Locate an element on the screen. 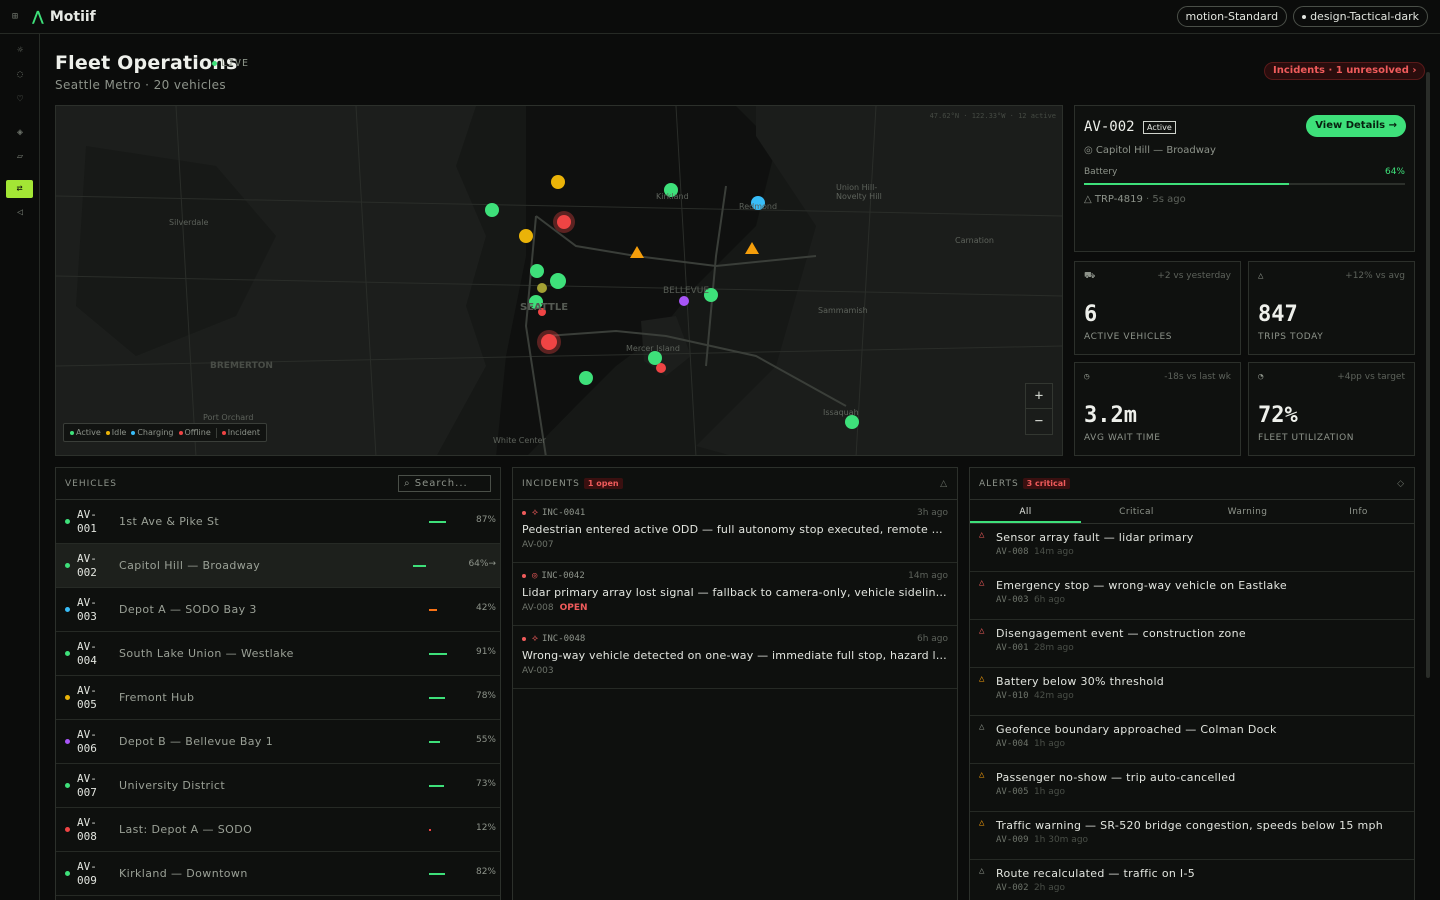  battery-percent: 87% is located at coordinates (485, 520).